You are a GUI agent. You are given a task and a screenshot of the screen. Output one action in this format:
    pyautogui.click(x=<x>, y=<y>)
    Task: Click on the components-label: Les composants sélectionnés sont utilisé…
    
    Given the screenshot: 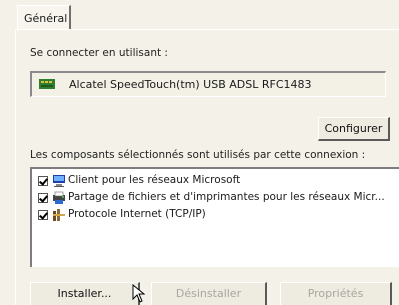 What is the action you would take?
    pyautogui.click(x=198, y=155)
    